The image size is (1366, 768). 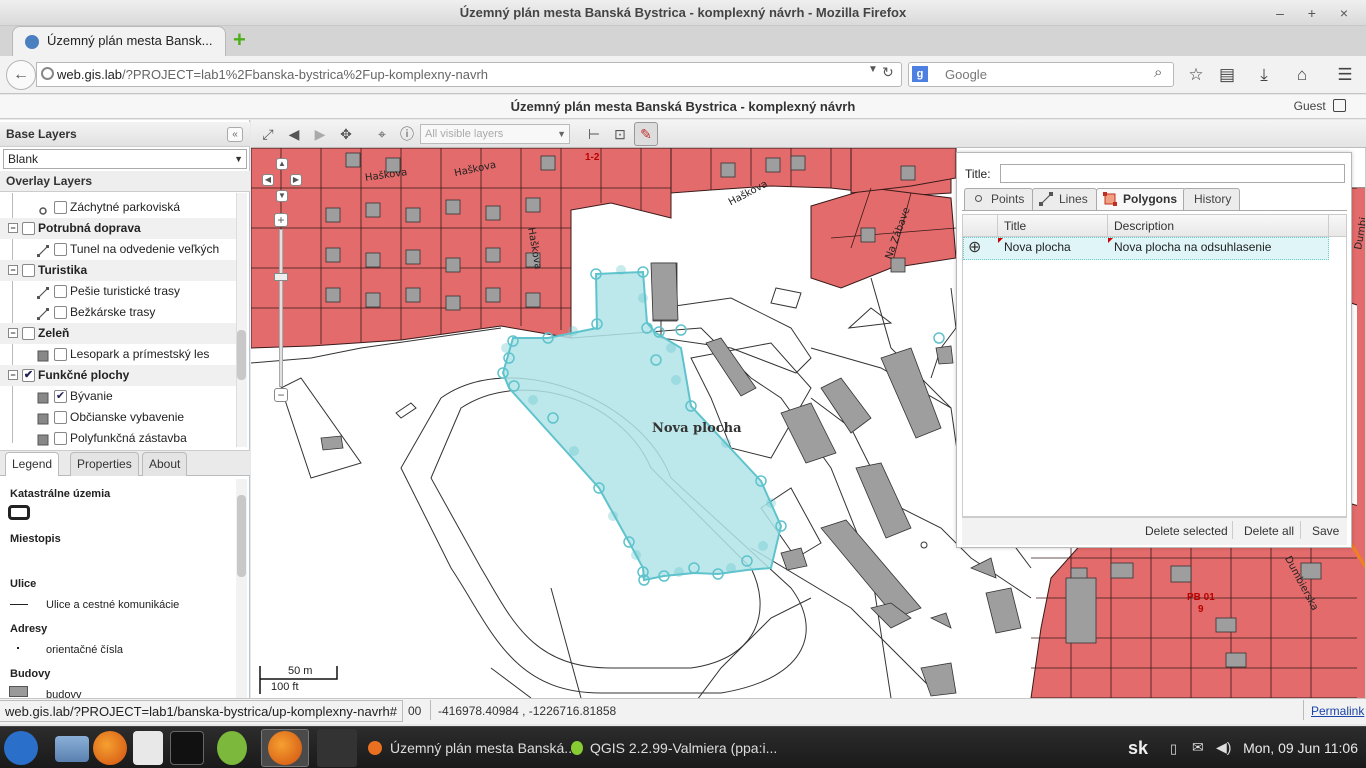 What do you see at coordinates (1172, 173) in the screenshot?
I see `title-input` at bounding box center [1172, 173].